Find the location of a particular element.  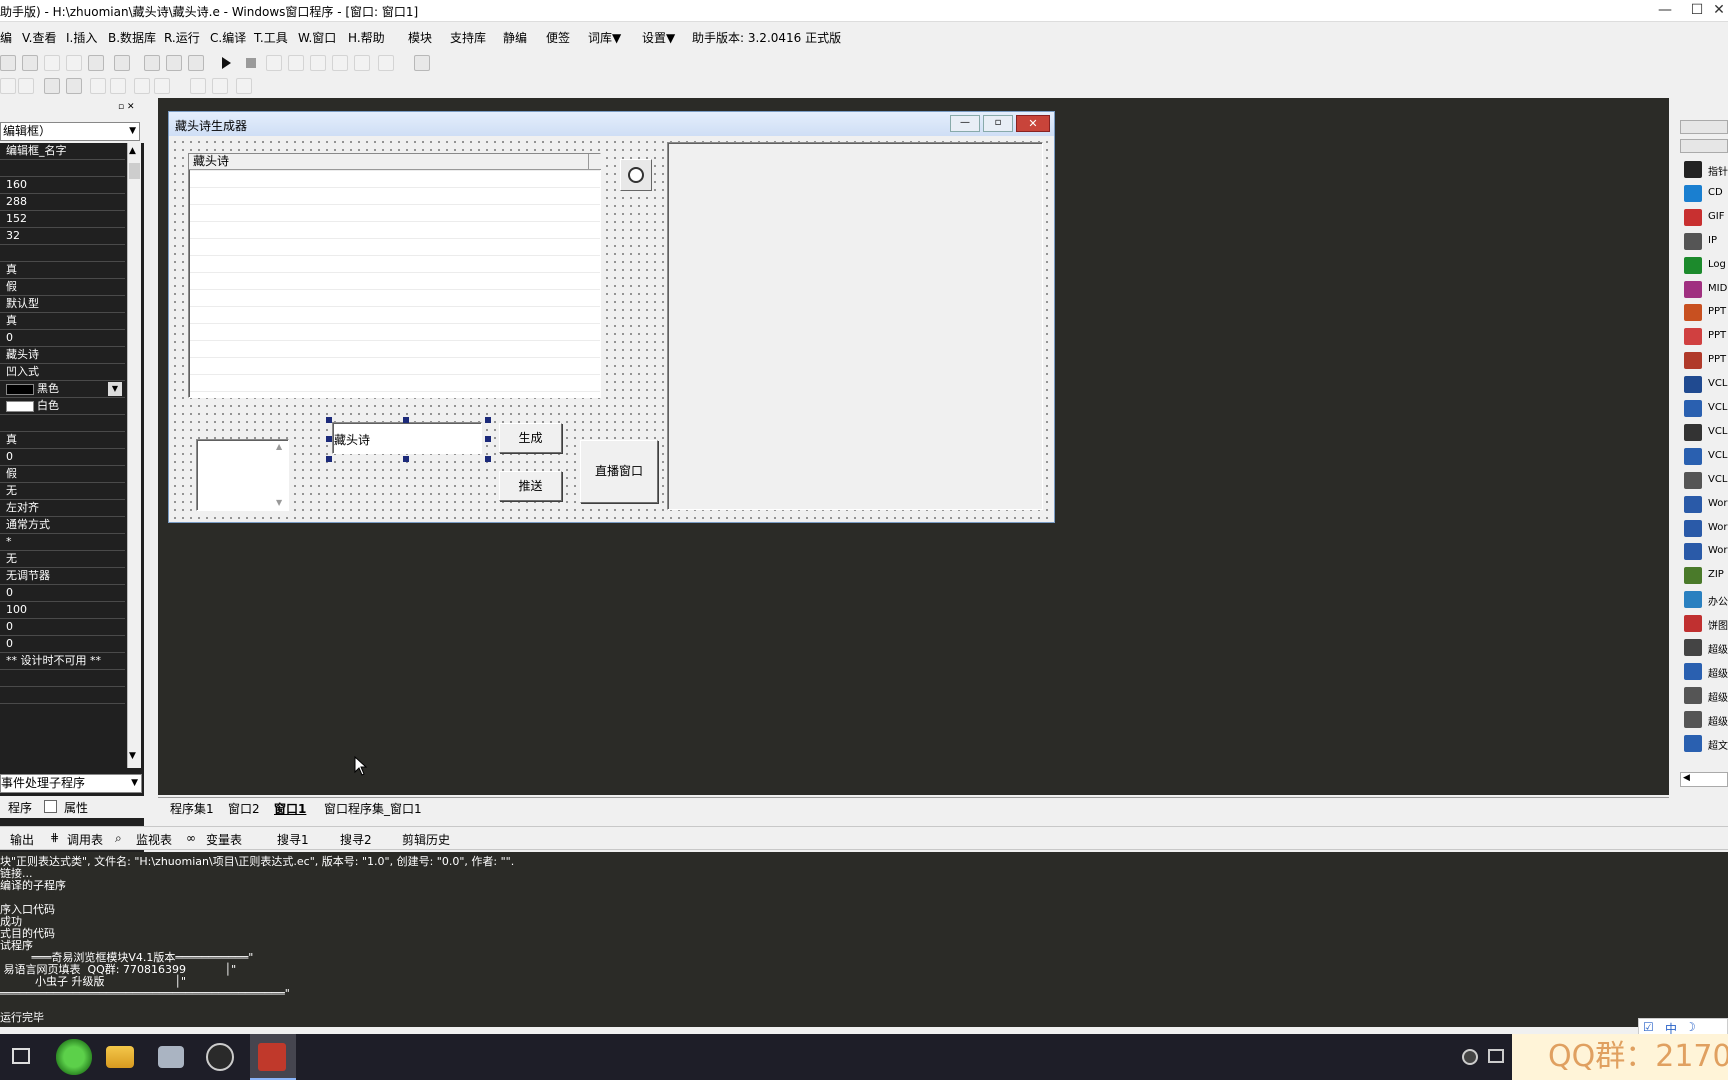

distribute-v-icon is located at coordinates (118, 86).